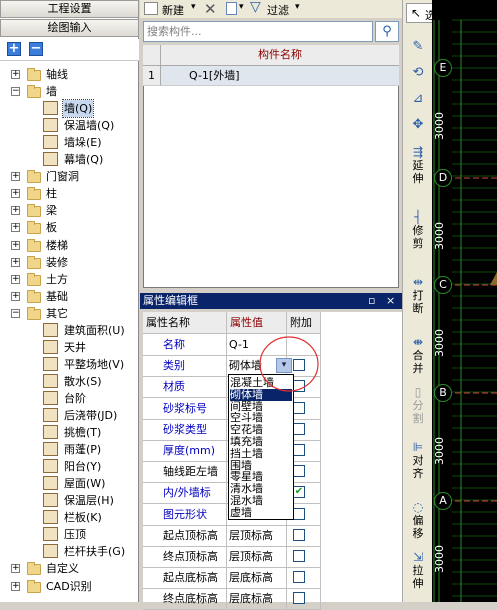 This screenshot has width=497, height=610. What do you see at coordinates (69, 91) in the screenshot?
I see `tree-item: − 墙` at bounding box center [69, 91].